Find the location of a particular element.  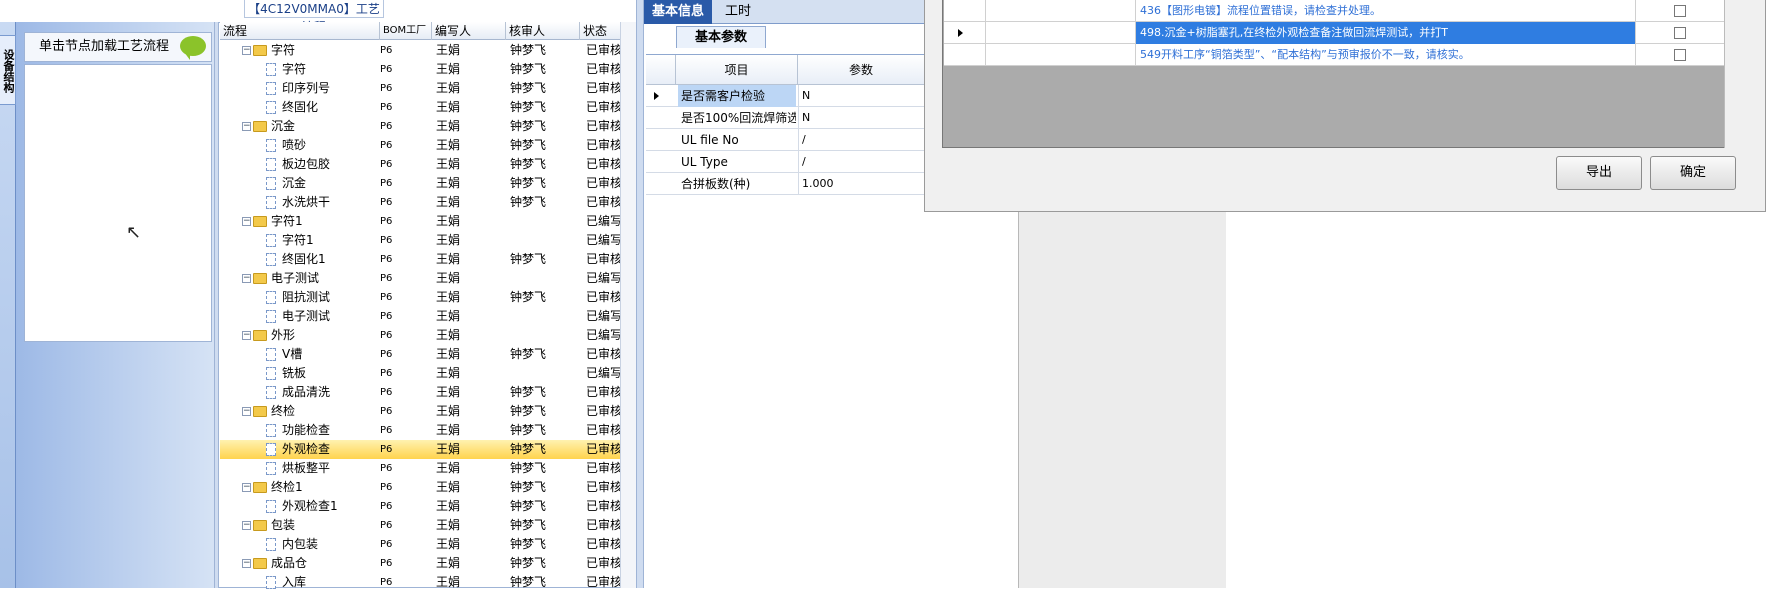

grid-row: 549开料工序“铜箔类型”、“配本结构”与预审报价不一致，请核实。 is located at coordinates (1334, 55).